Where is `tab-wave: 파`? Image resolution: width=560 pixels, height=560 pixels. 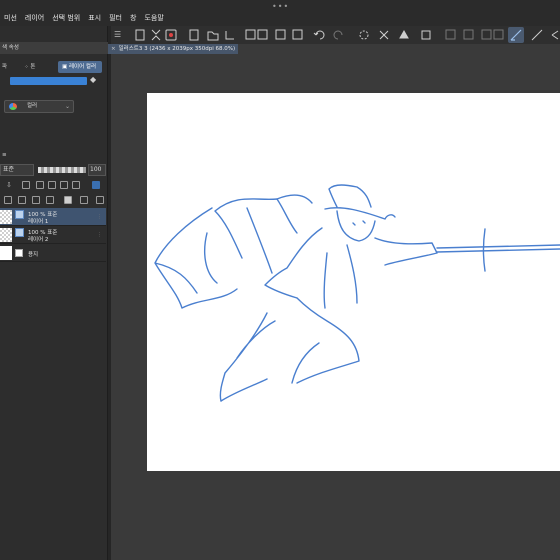 tab-wave: 파 is located at coordinates (9, 67).